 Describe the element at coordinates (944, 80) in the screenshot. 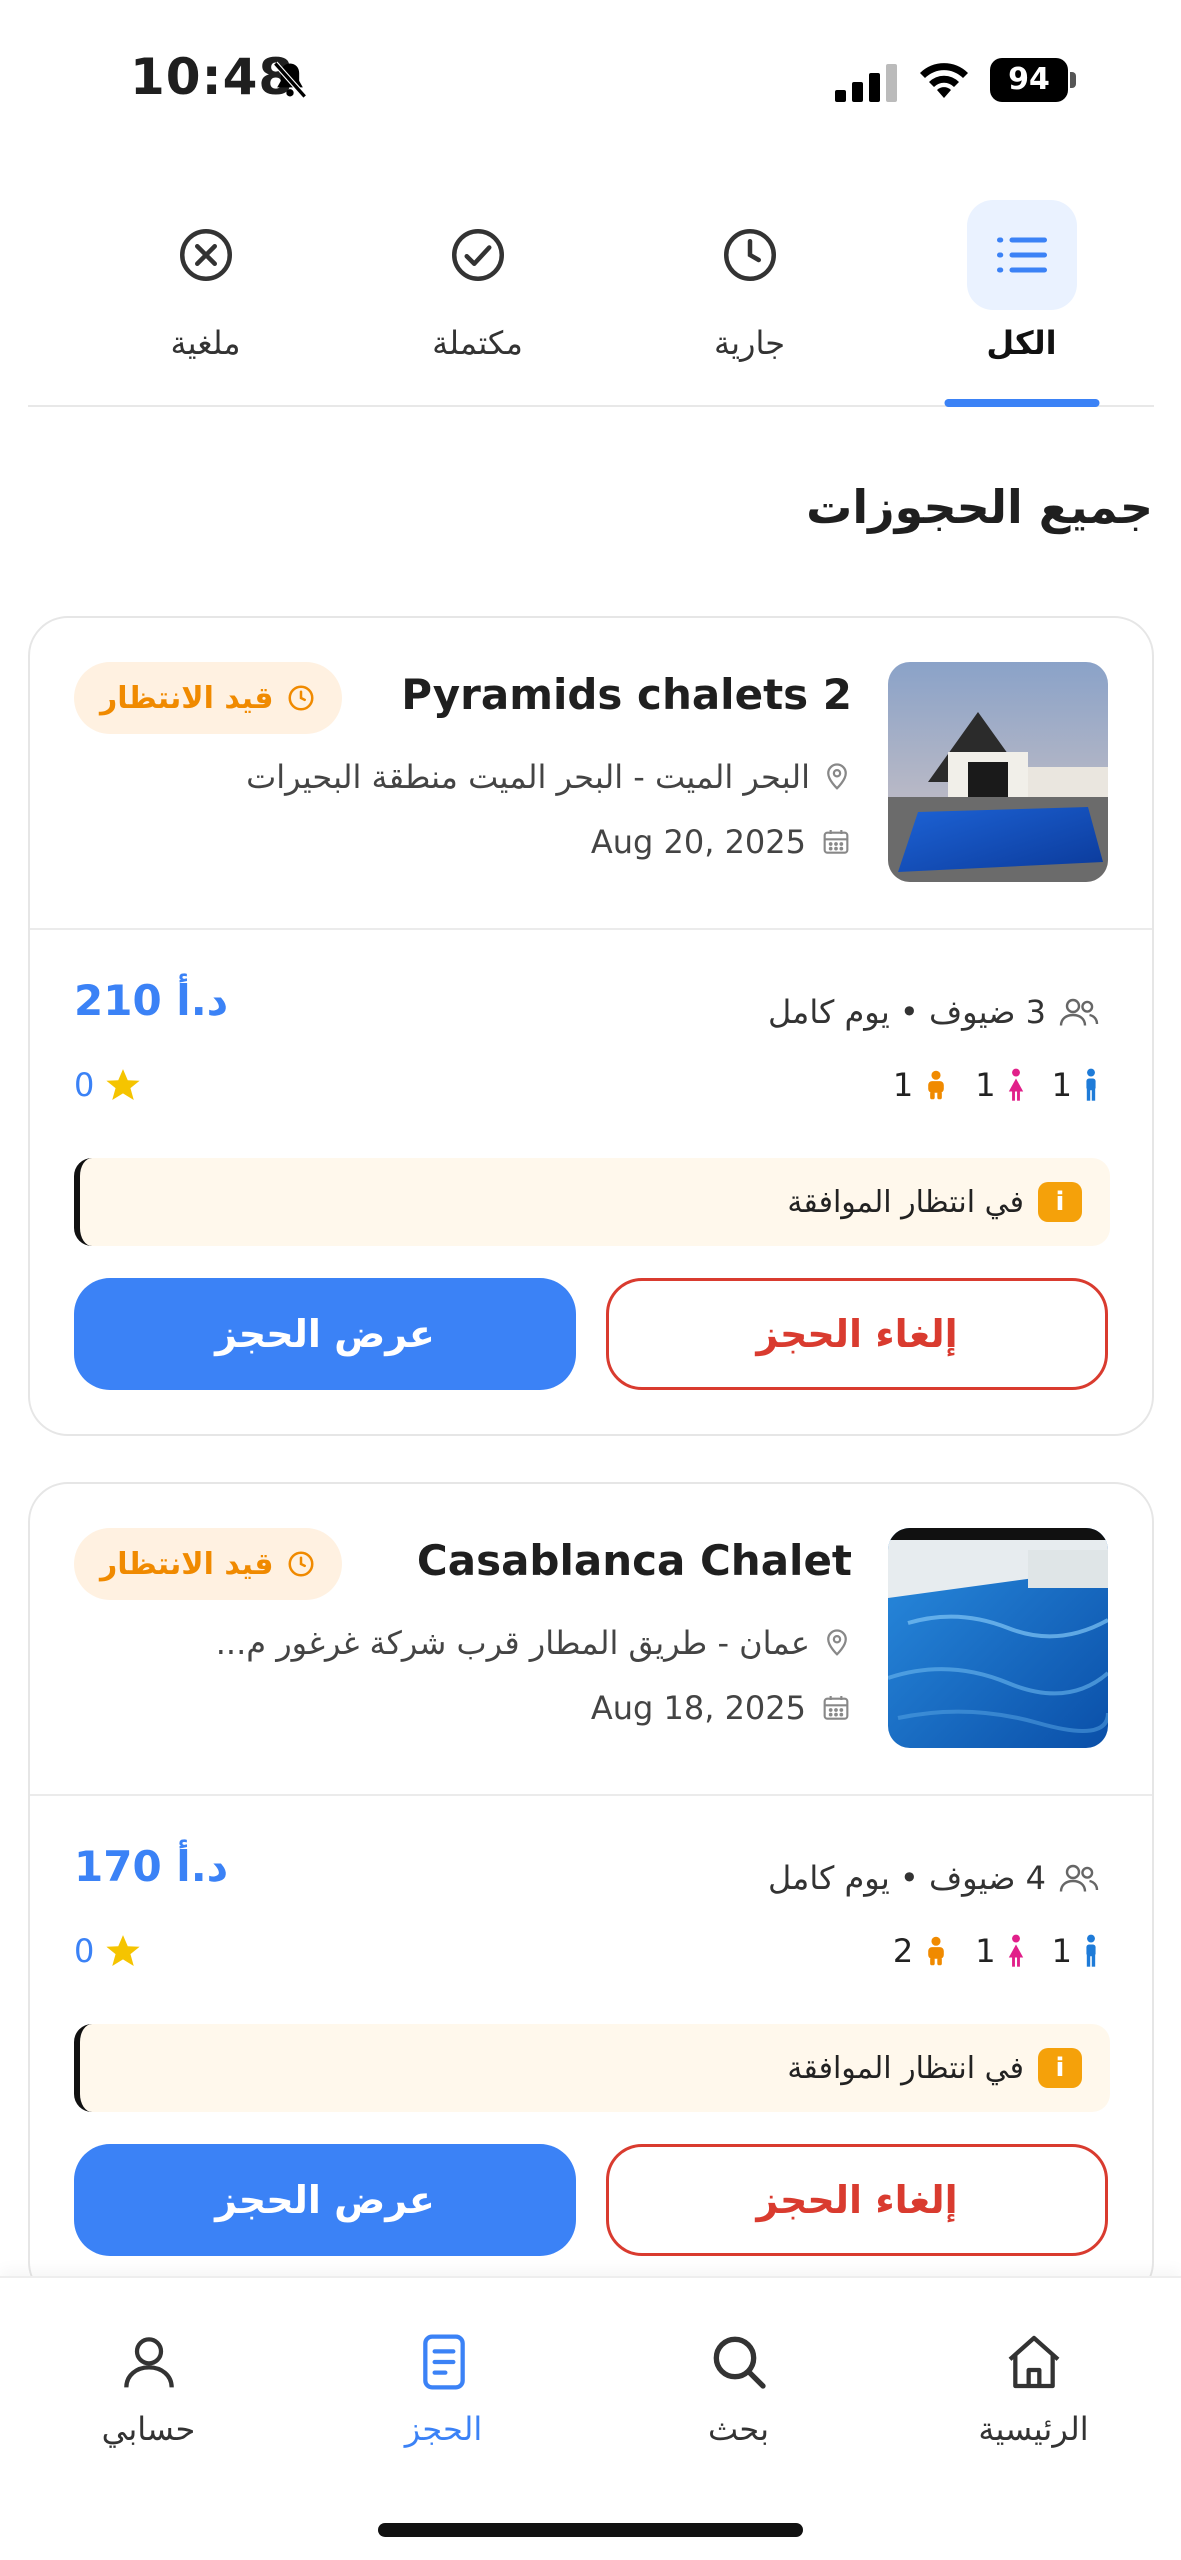

I see `wifi-icon` at that location.